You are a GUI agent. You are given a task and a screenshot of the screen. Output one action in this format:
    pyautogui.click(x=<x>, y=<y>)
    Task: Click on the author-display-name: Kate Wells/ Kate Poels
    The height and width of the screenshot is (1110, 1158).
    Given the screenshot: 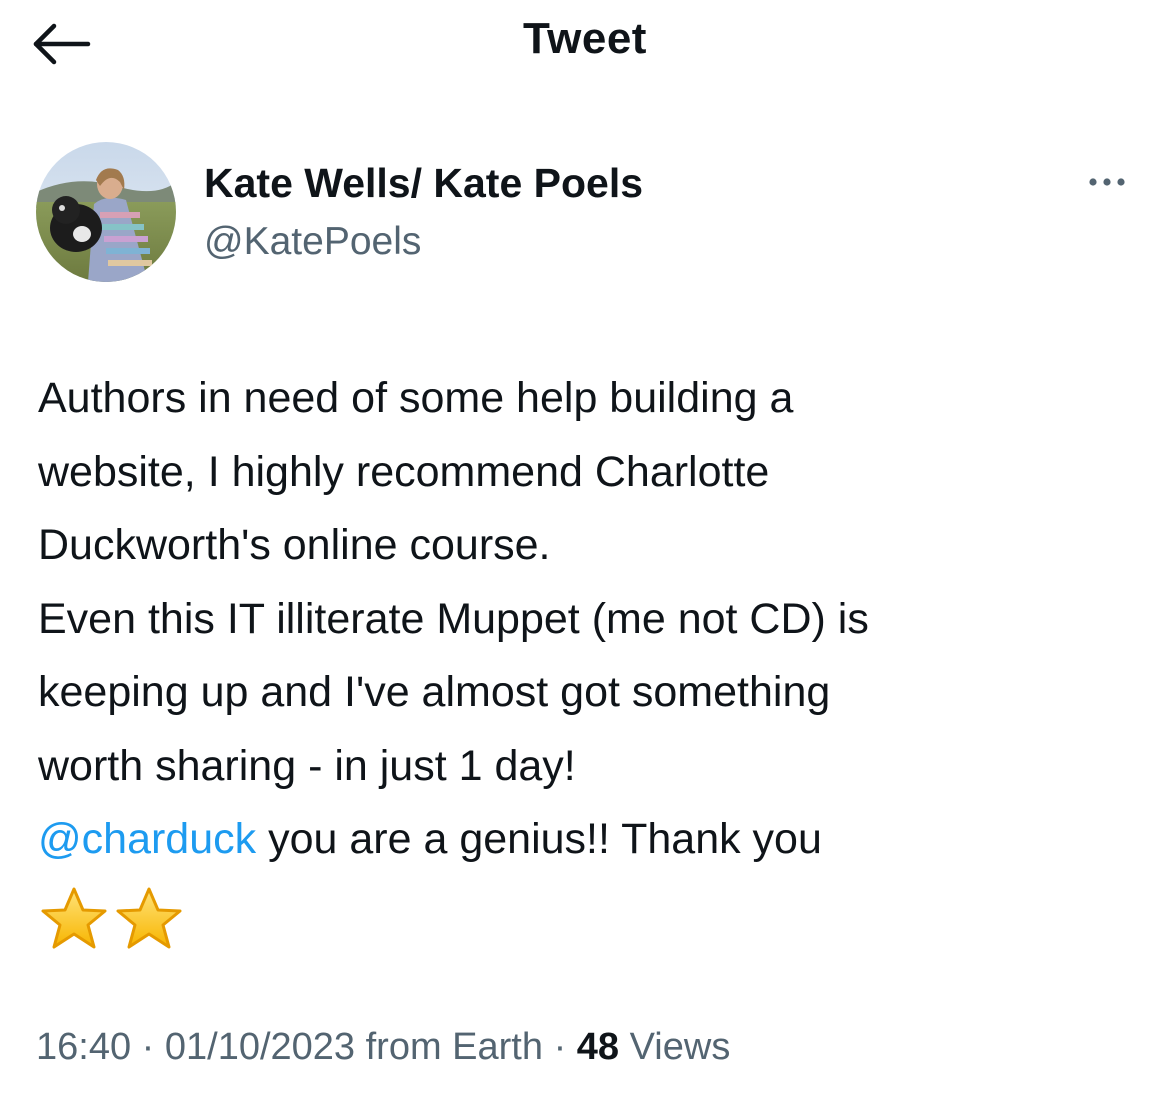 What is the action you would take?
    pyautogui.click(x=423, y=183)
    